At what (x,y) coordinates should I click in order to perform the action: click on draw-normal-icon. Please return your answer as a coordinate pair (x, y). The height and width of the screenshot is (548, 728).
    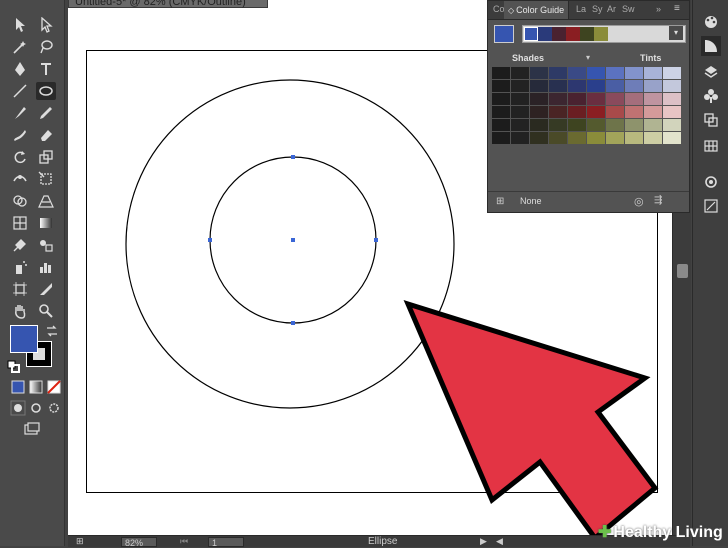
    Looking at the image, I should click on (18, 408).